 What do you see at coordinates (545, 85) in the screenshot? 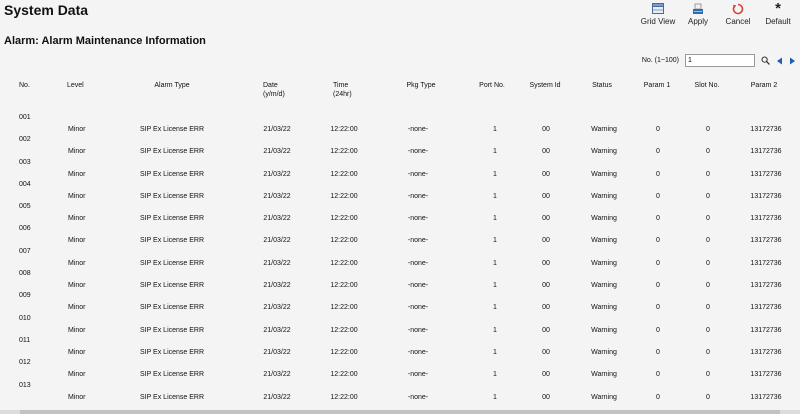
I see `col-header-system-id: System Id` at bounding box center [545, 85].